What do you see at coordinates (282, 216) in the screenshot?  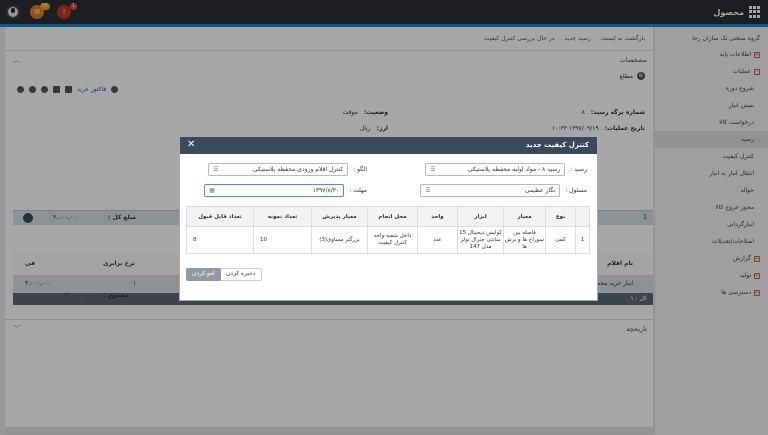 I see `col-sample-count: تعداد نمونه` at bounding box center [282, 216].